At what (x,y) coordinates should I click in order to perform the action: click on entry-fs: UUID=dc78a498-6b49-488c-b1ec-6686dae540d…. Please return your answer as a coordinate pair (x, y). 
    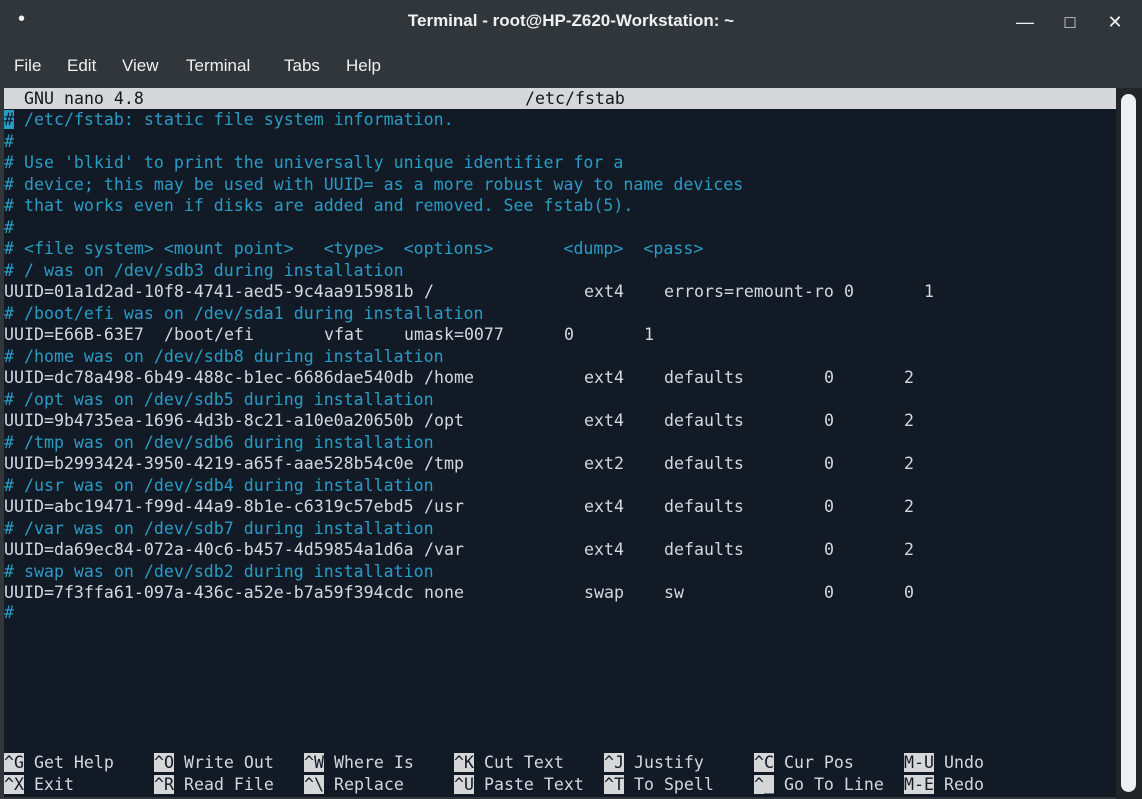
    Looking at the image, I should click on (209, 377).